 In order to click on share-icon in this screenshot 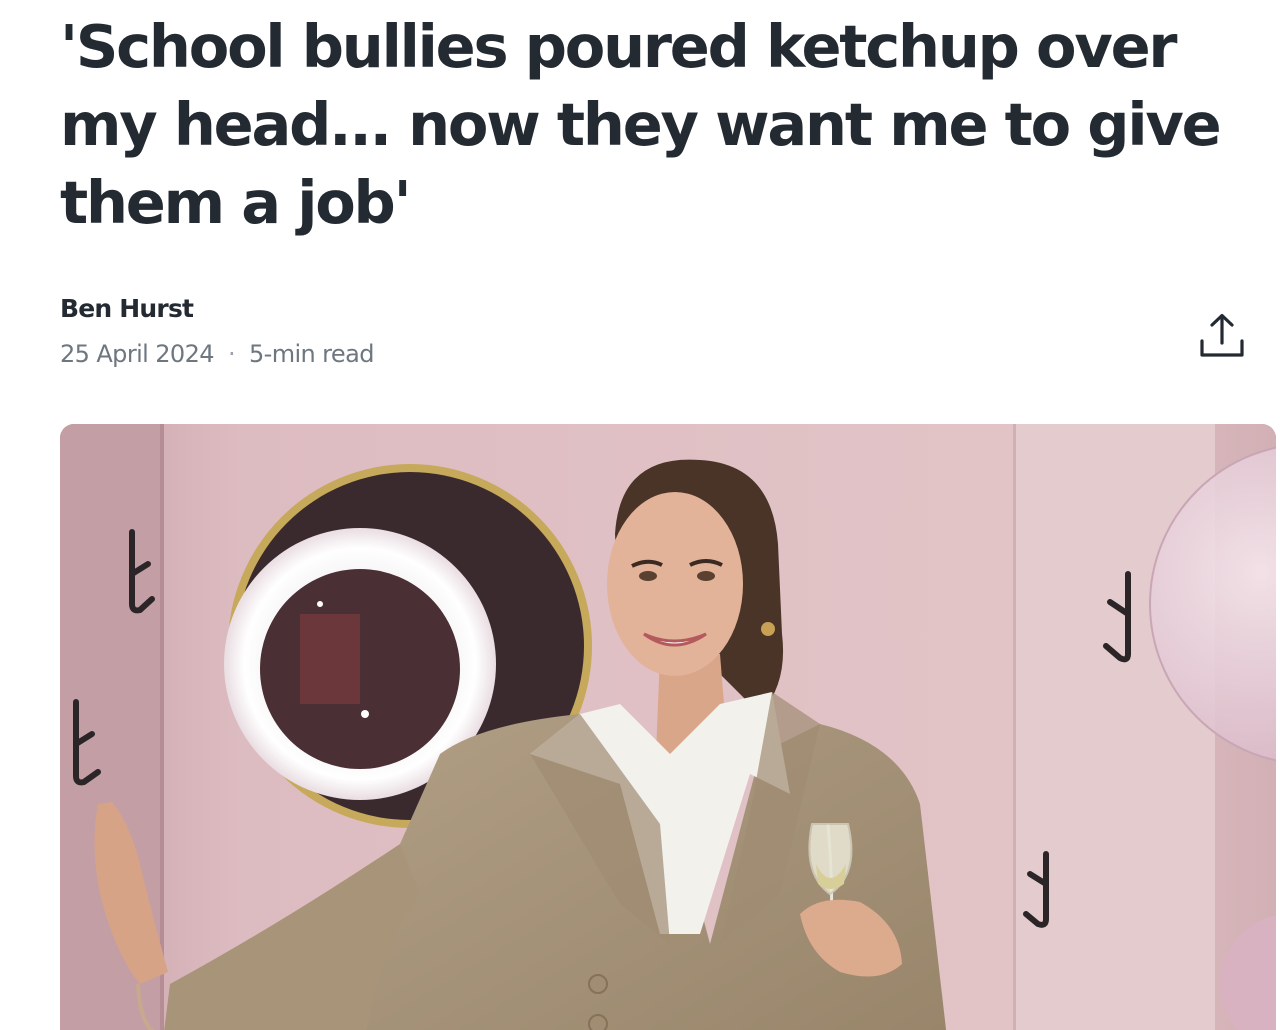, I will do `click(1222, 335)`.